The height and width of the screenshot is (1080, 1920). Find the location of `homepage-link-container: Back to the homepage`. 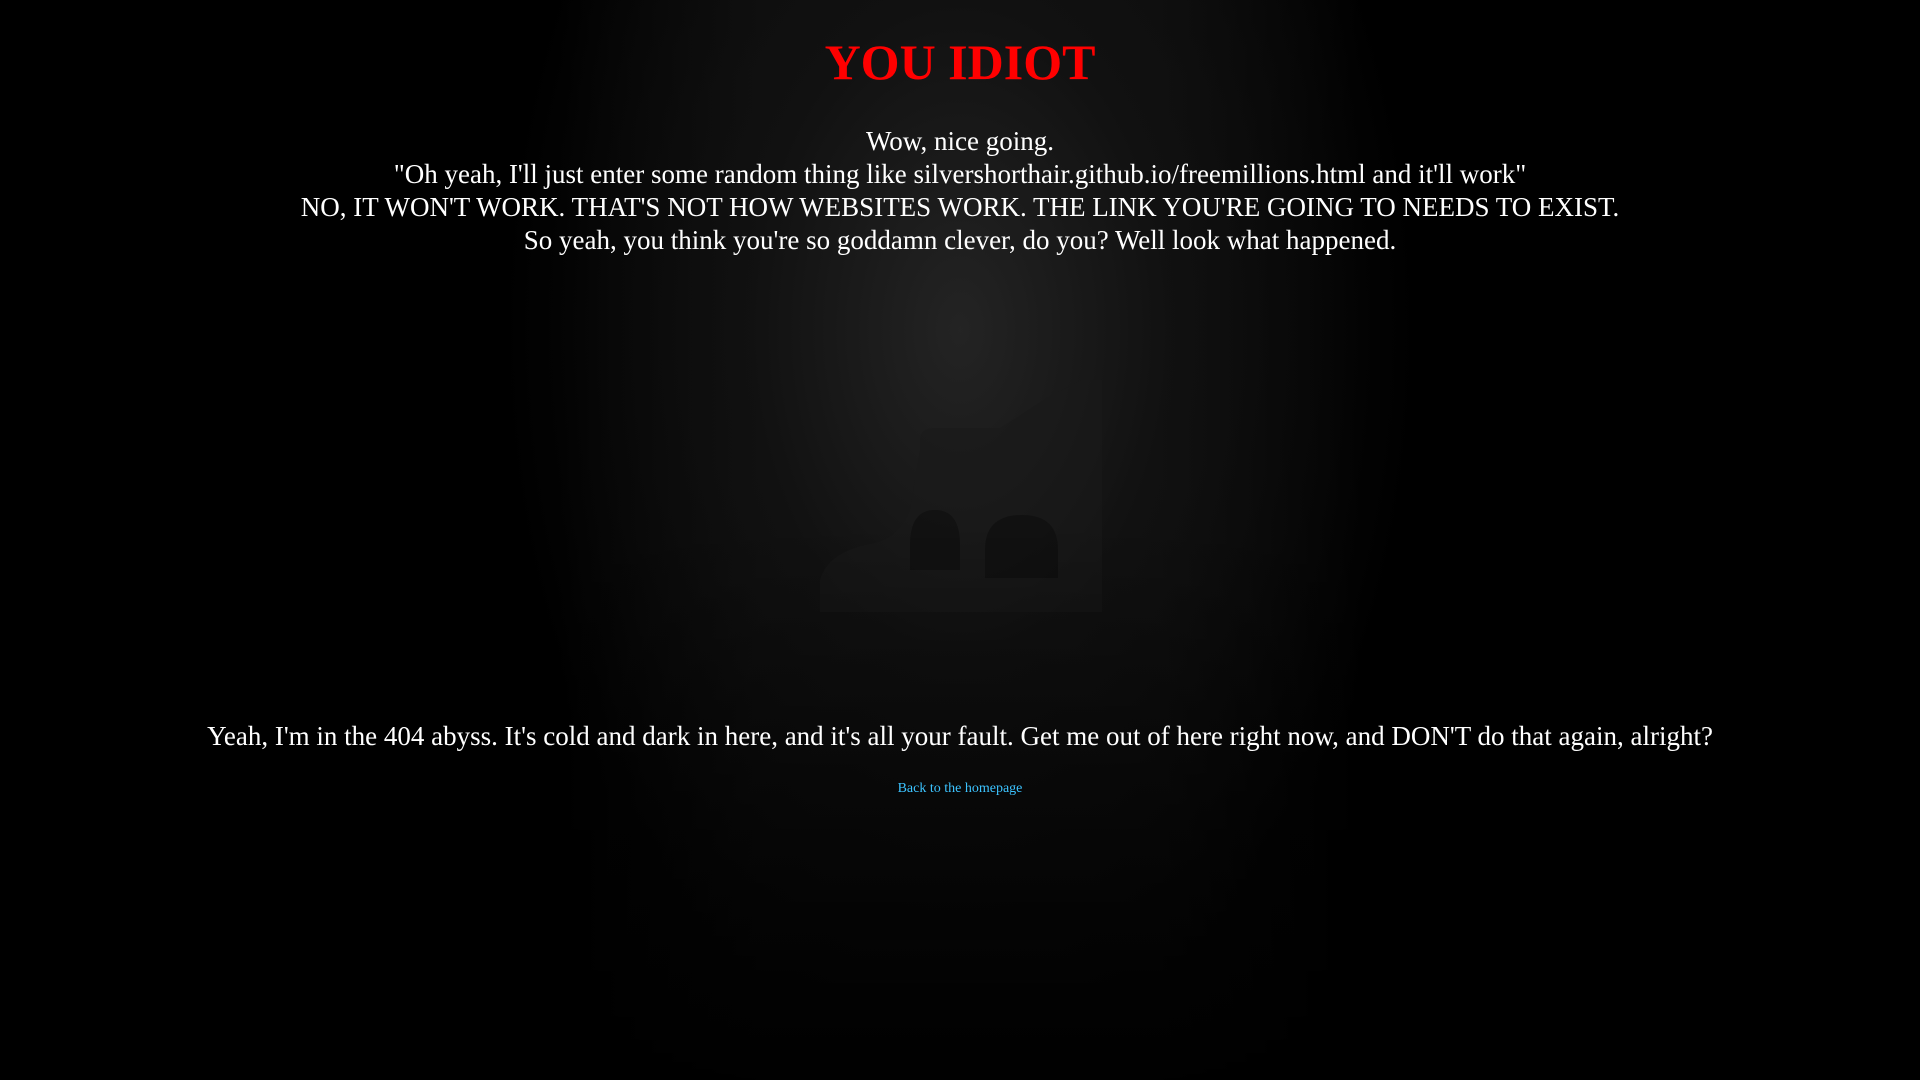

homepage-link-container: Back to the homepage is located at coordinates (960, 789).